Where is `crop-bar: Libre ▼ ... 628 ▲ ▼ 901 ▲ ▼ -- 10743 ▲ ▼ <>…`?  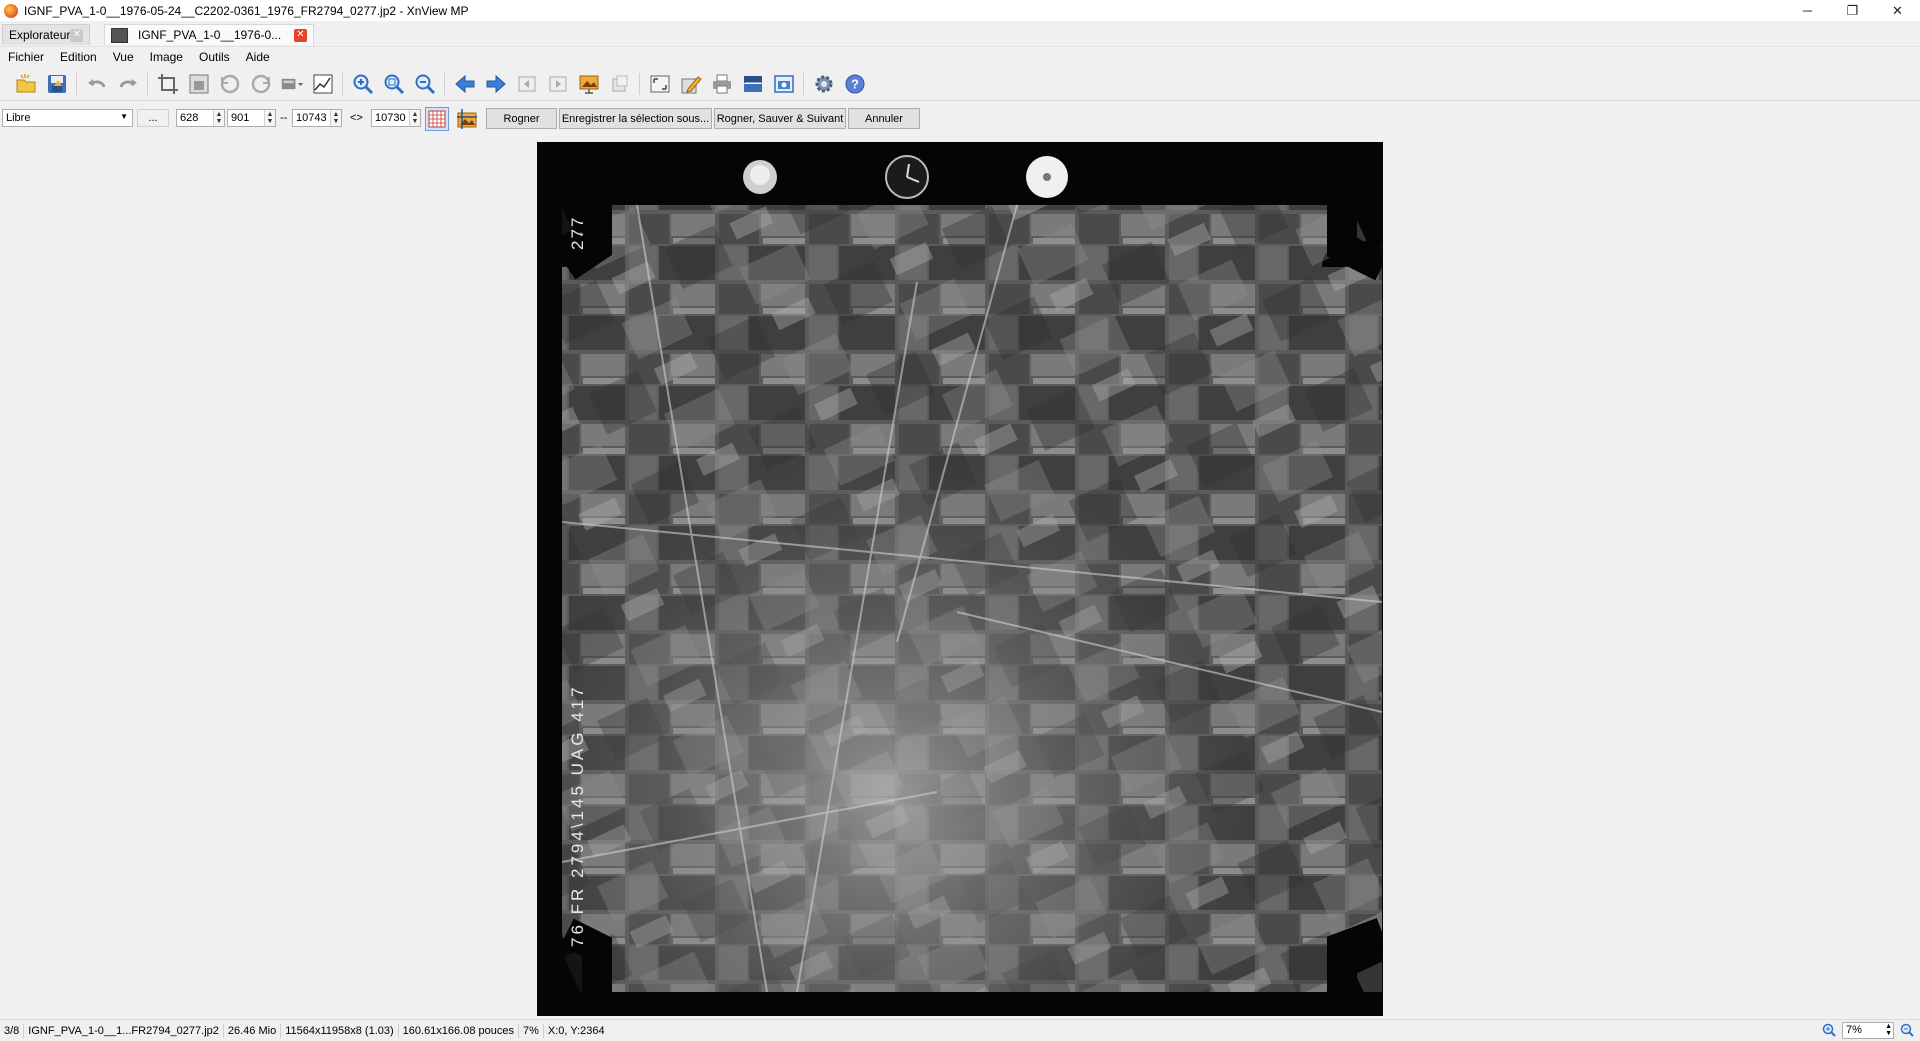
crop-bar: Libre ▼ ... 628 ▲ ▼ 901 ▲ ▼ -- 10743 ▲ ▼ <>… is located at coordinates (960, 119).